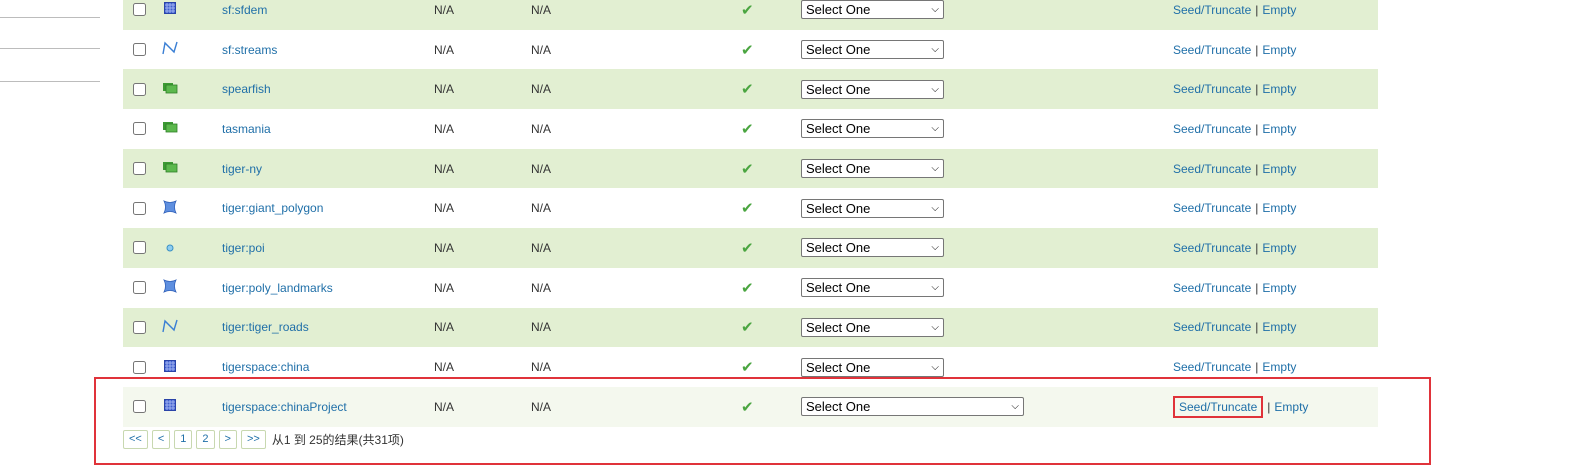  What do you see at coordinates (253, 439) in the screenshot?
I see `pager-last-button: >>` at bounding box center [253, 439].